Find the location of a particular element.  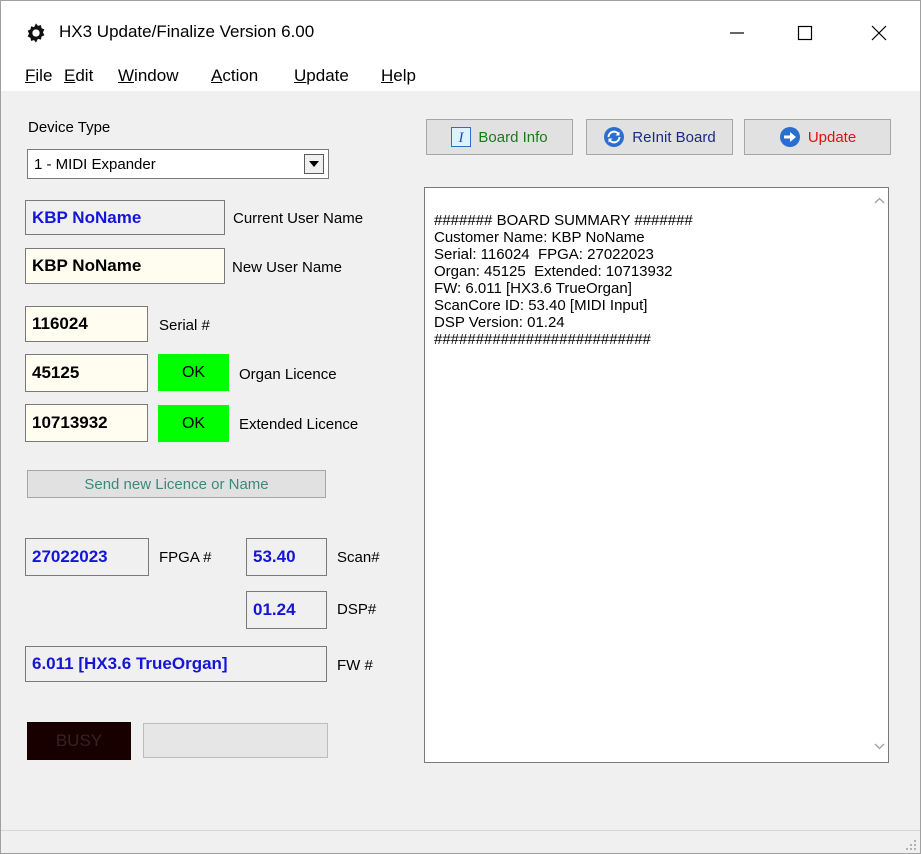

fw-field: 6.011 [HX3.6 TrueOrgan] is located at coordinates (176, 664).